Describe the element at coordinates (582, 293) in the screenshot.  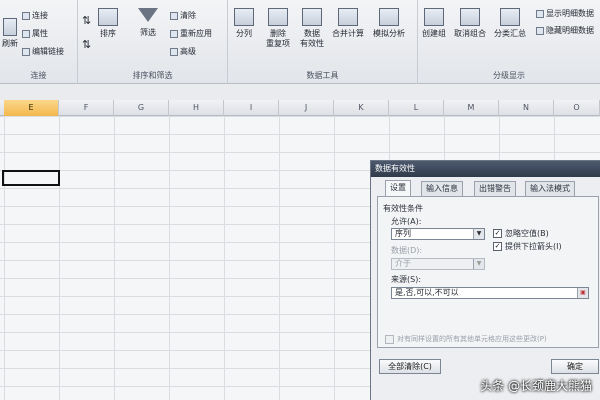
I see `range-picker-icon: ▣` at that location.